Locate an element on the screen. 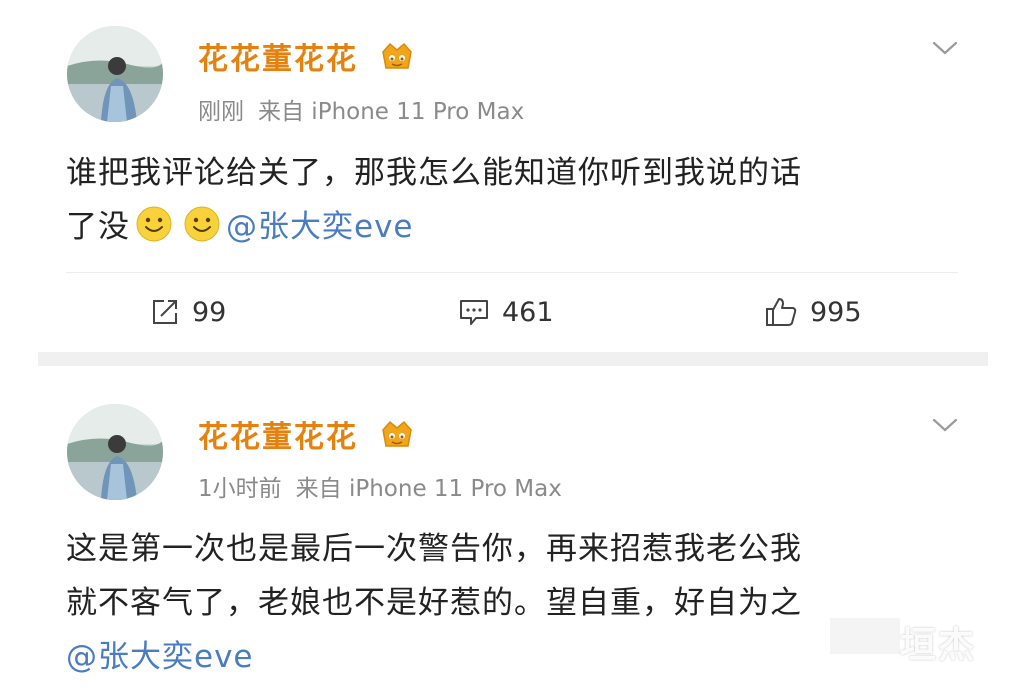 The image size is (1010, 690). post-actions: 99 461 995 is located at coordinates (505, 312).